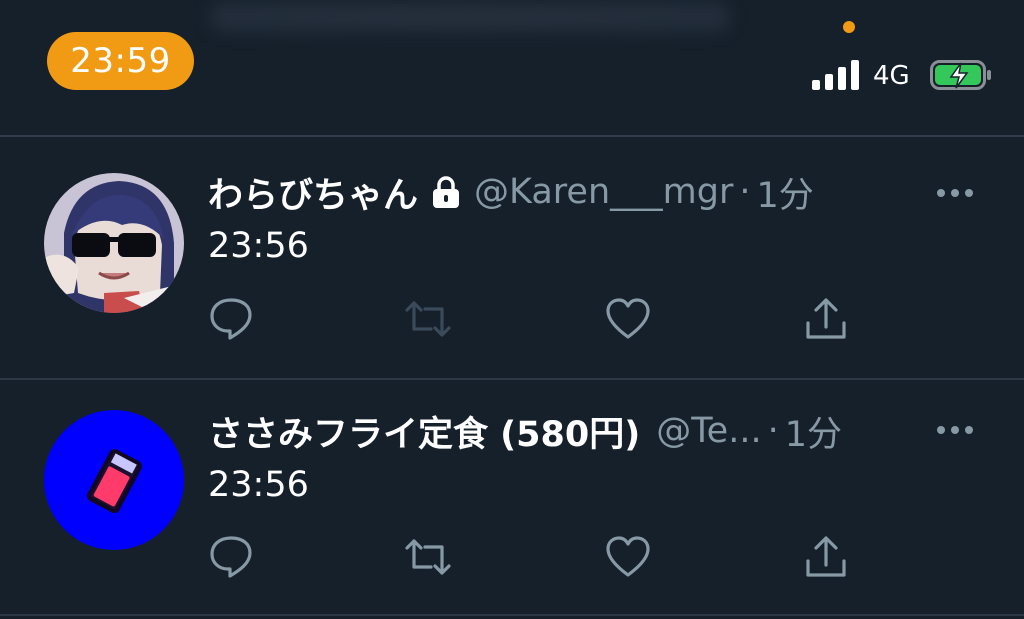 This screenshot has height=619, width=1024. Describe the element at coordinates (114, 243) in the screenshot. I see `anime-girl-sunglasses-avatar` at that location.